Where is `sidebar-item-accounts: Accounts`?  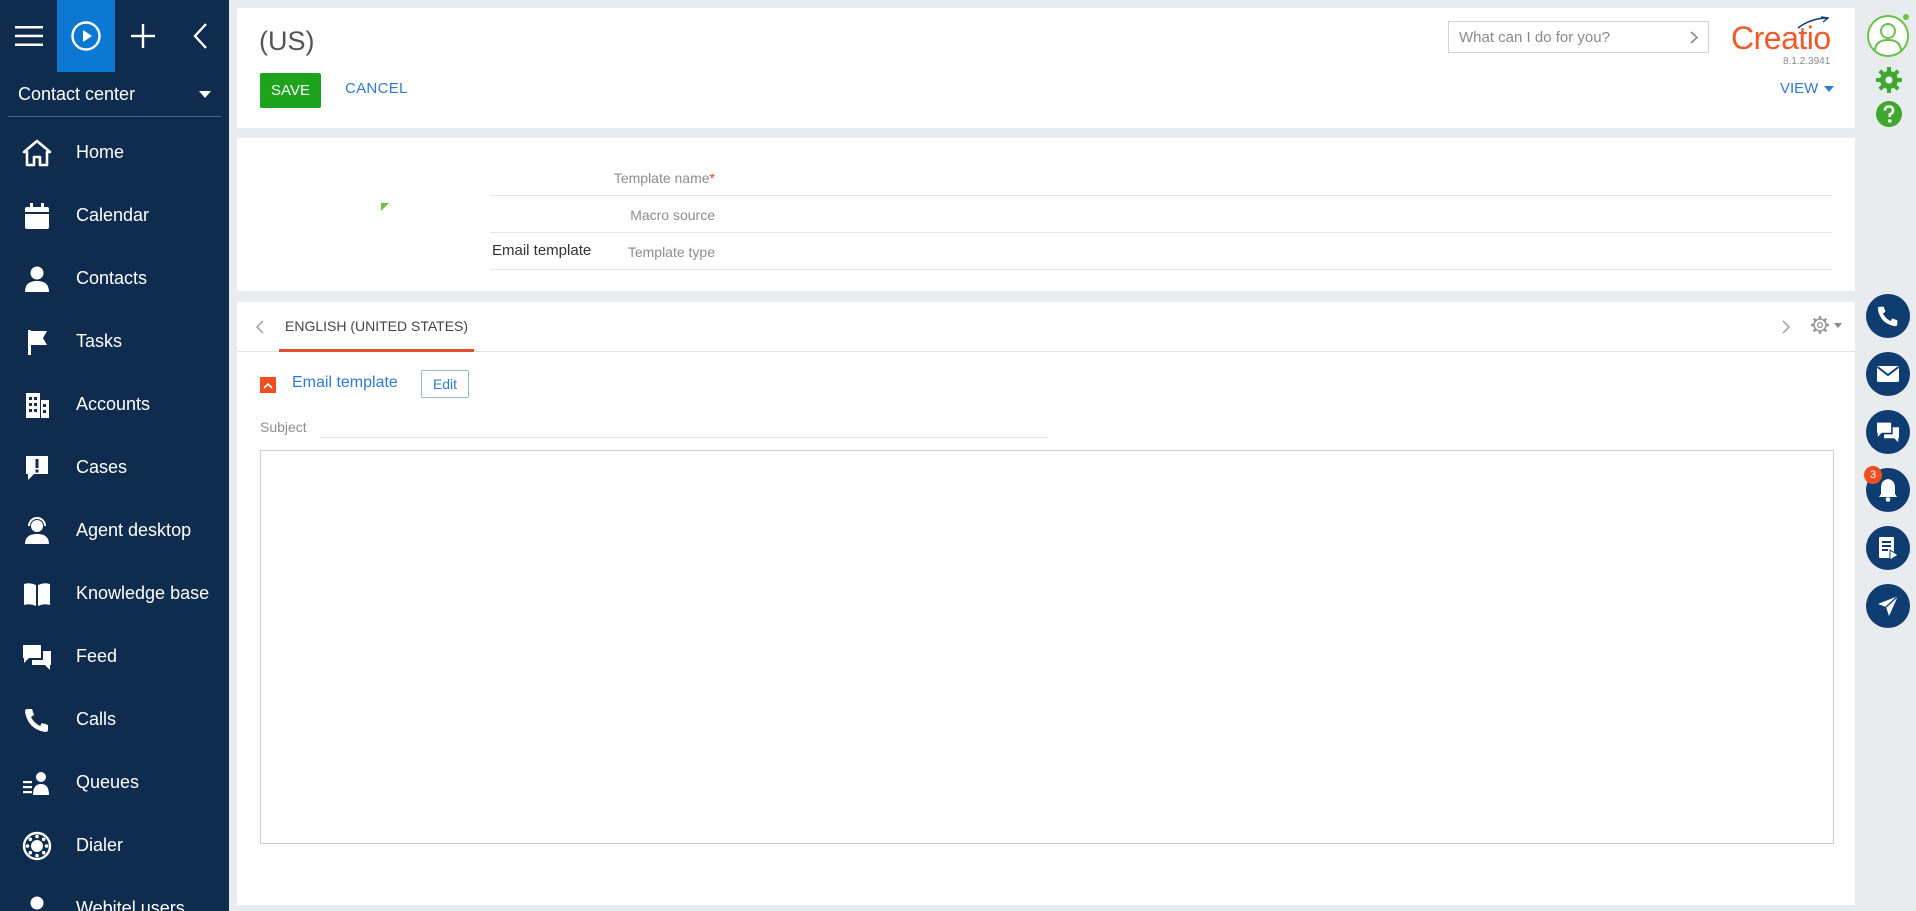
sidebar-item-accounts: Accounts is located at coordinates (114, 404).